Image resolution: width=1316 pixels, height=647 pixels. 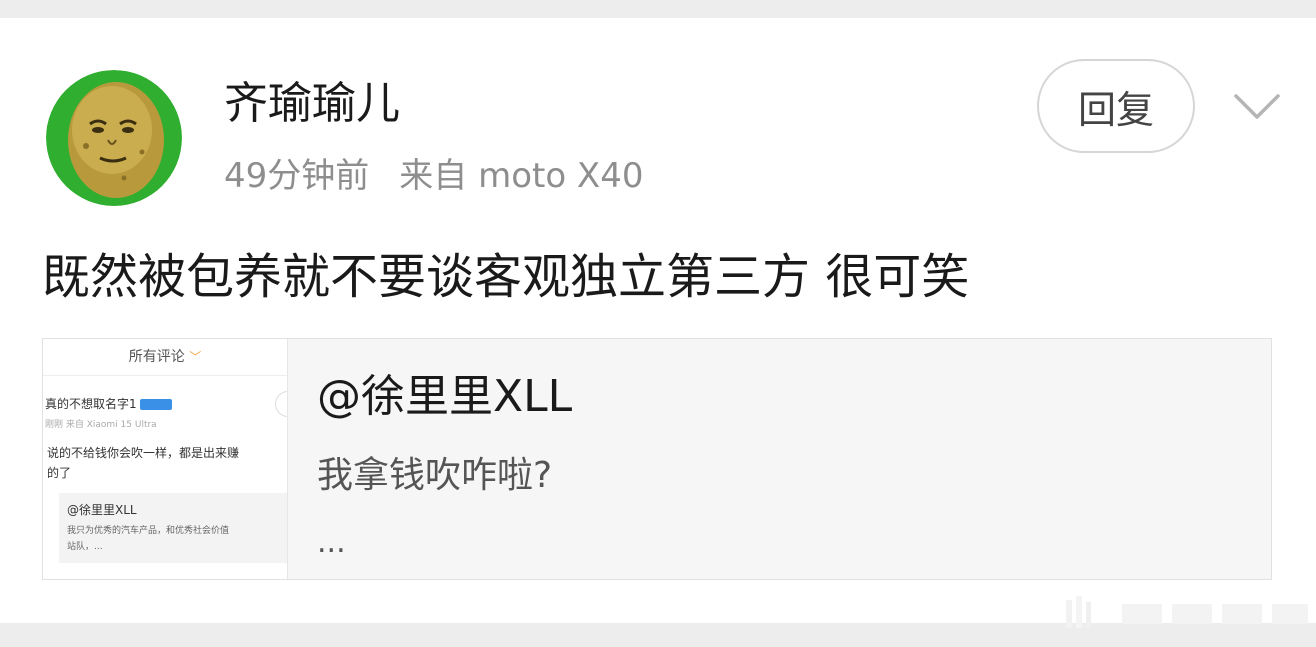 I want to click on post-meta: 49分钟前 来自 moto X40, so click(x=434, y=176).